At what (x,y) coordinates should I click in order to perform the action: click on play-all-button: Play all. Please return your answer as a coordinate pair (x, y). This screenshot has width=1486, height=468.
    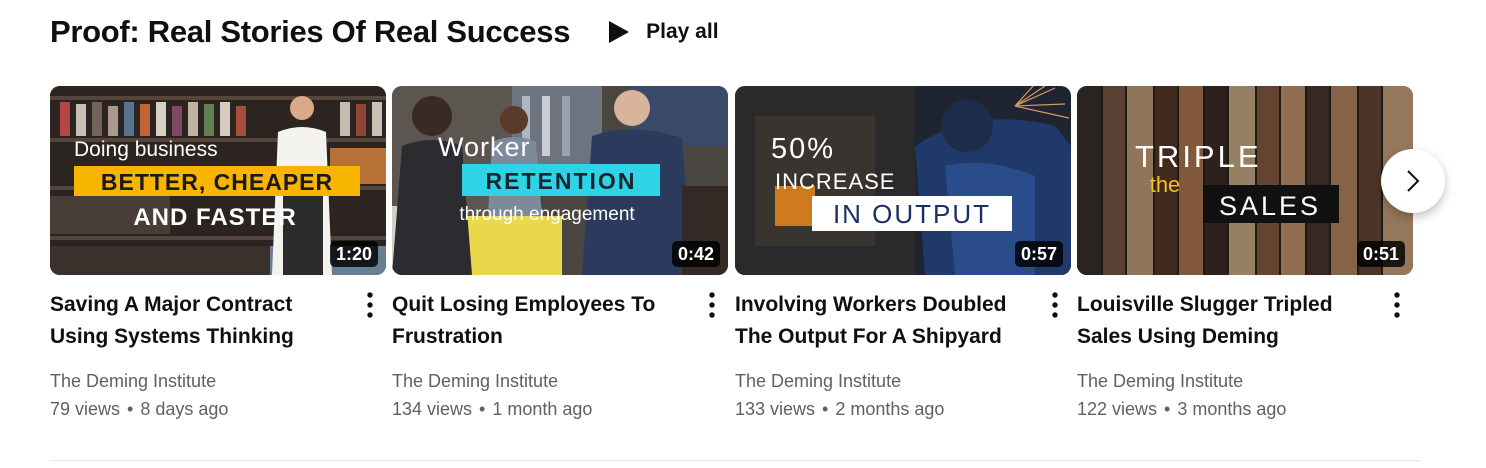
    Looking at the image, I should click on (663, 32).